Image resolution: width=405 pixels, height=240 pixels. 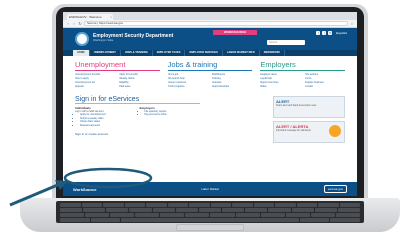 What do you see at coordinates (139, 74) in the screenshot?
I see `column-link: Apply for benefits` at bounding box center [139, 74].